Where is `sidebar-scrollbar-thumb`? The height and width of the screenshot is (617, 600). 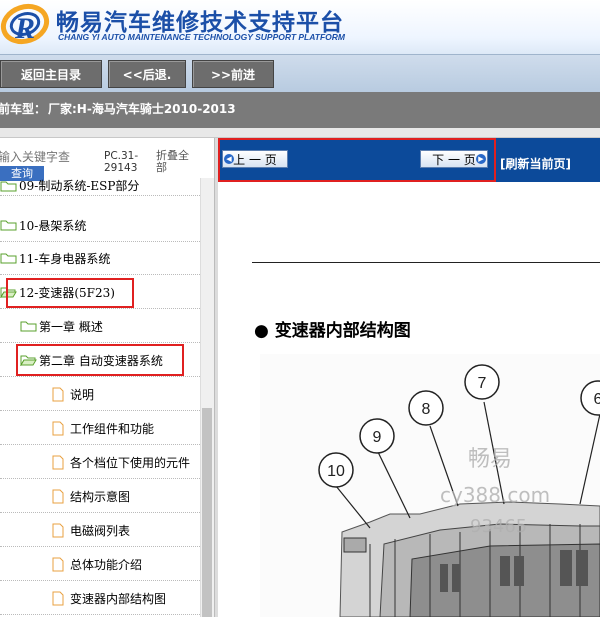 sidebar-scrollbar-thumb is located at coordinates (207, 512).